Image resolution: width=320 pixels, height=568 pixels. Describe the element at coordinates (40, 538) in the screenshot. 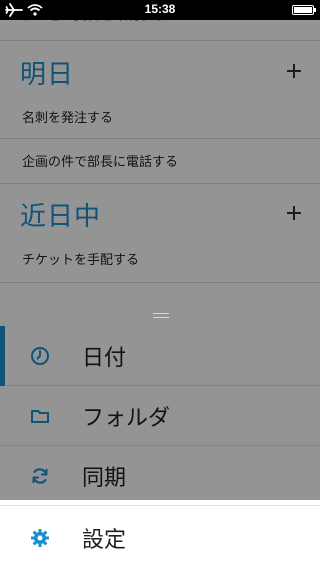

I see `gear-icon` at that location.